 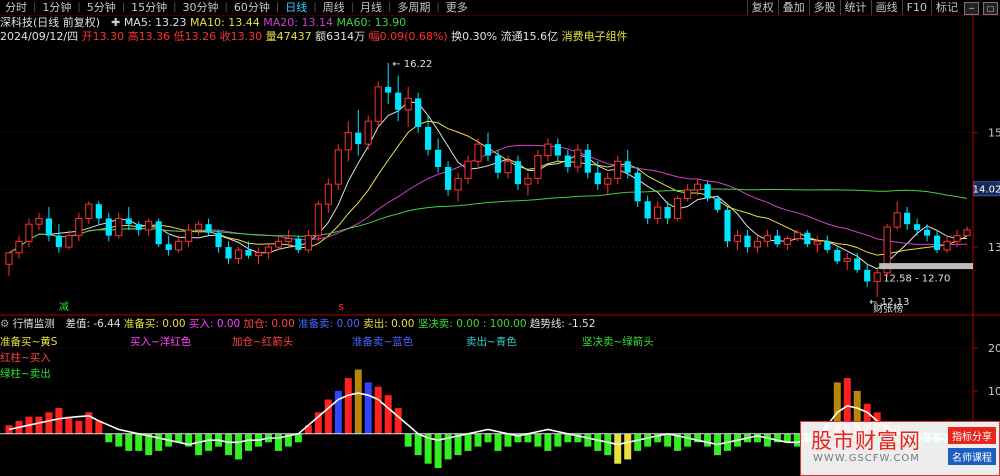 What do you see at coordinates (994, 348) in the screenshot?
I see `ind-tick-label-2: 20` at bounding box center [994, 348].